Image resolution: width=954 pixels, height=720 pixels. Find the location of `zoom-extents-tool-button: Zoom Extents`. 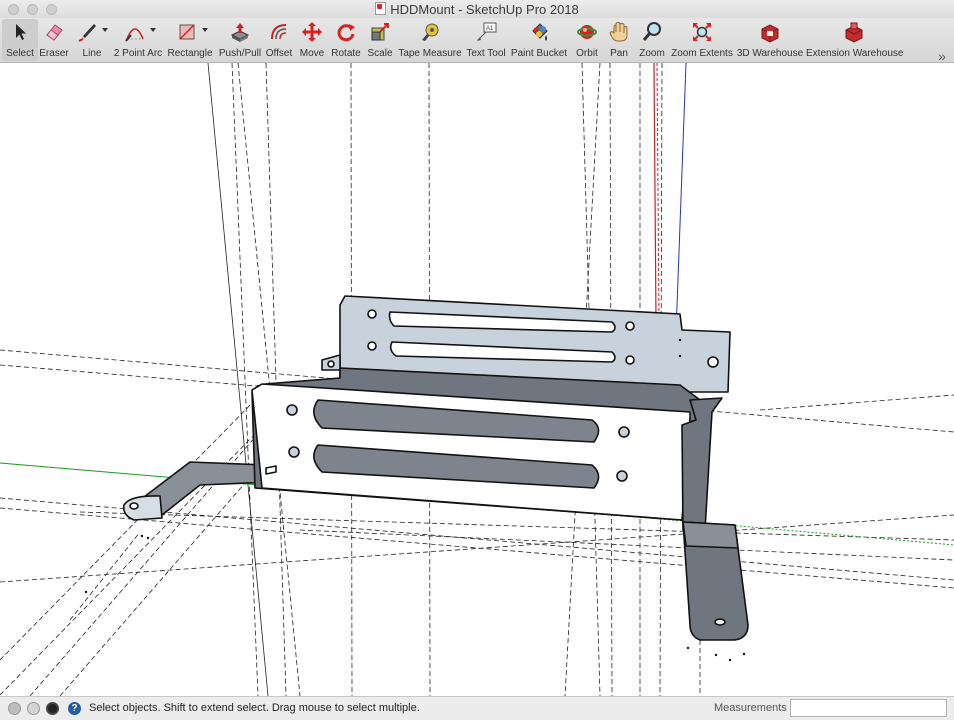

zoom-extents-tool-button: Zoom Extents is located at coordinates (702, 40).